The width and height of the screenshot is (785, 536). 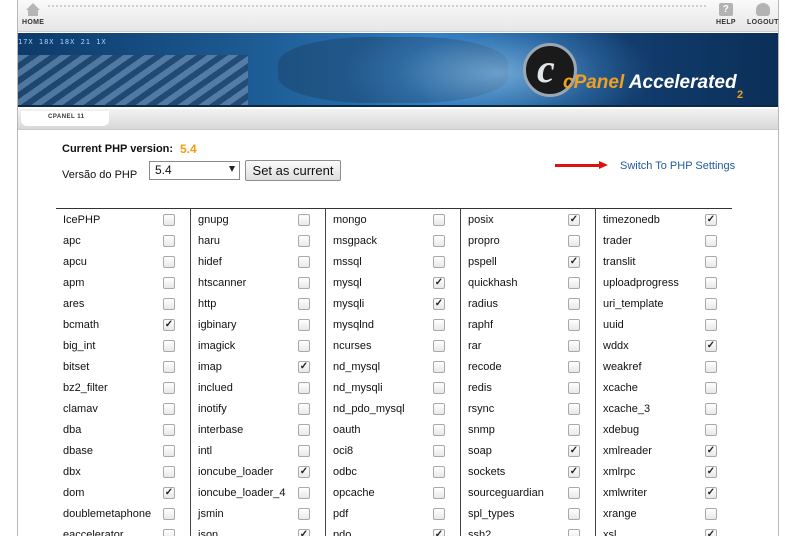 I want to click on breadcrumb: CPANEL 11, so click(x=65, y=118).